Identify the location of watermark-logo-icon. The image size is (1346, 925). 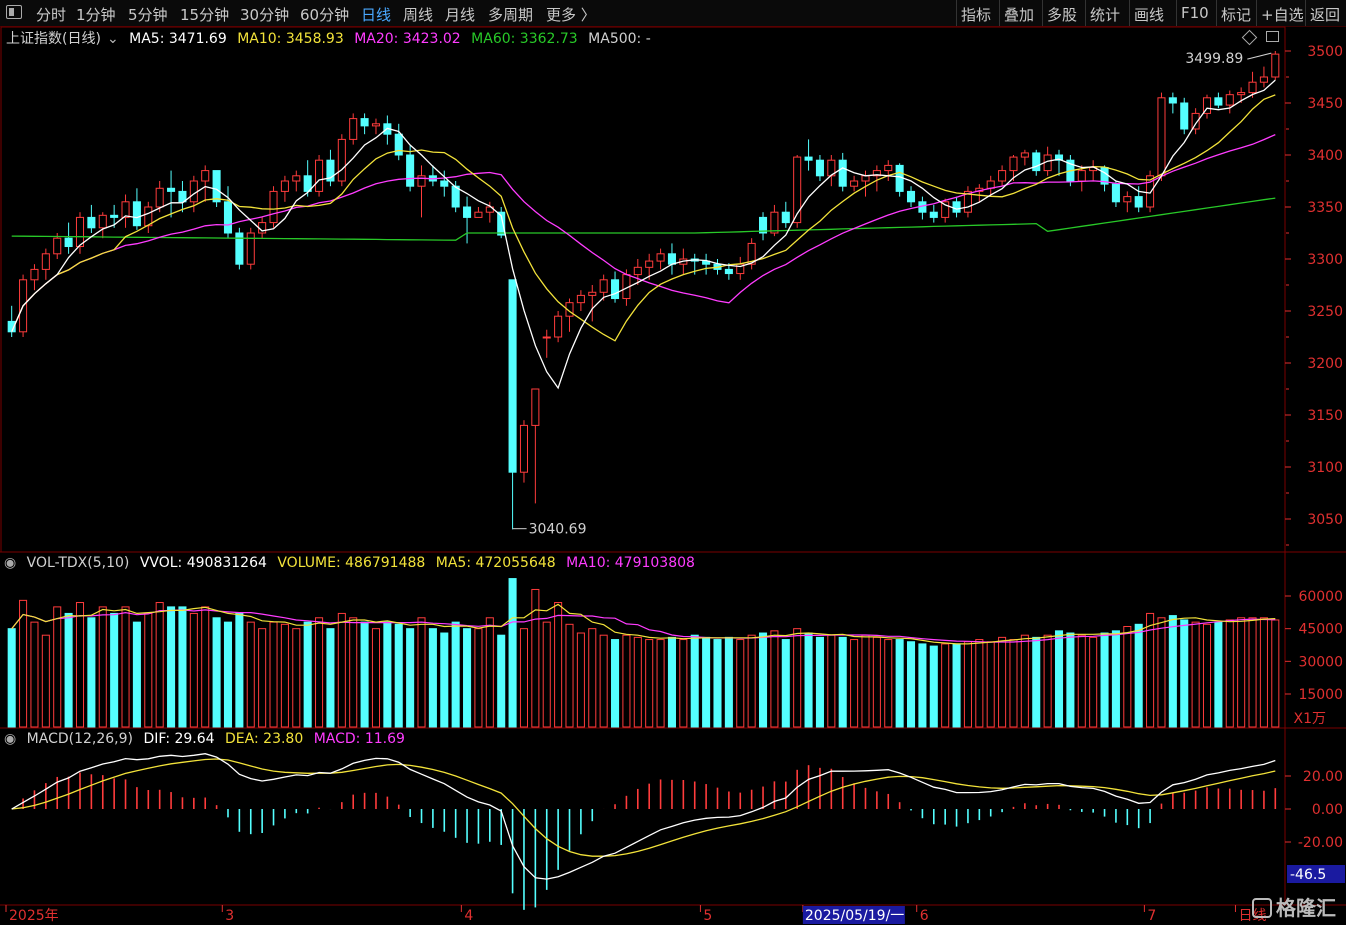
(1262, 908).